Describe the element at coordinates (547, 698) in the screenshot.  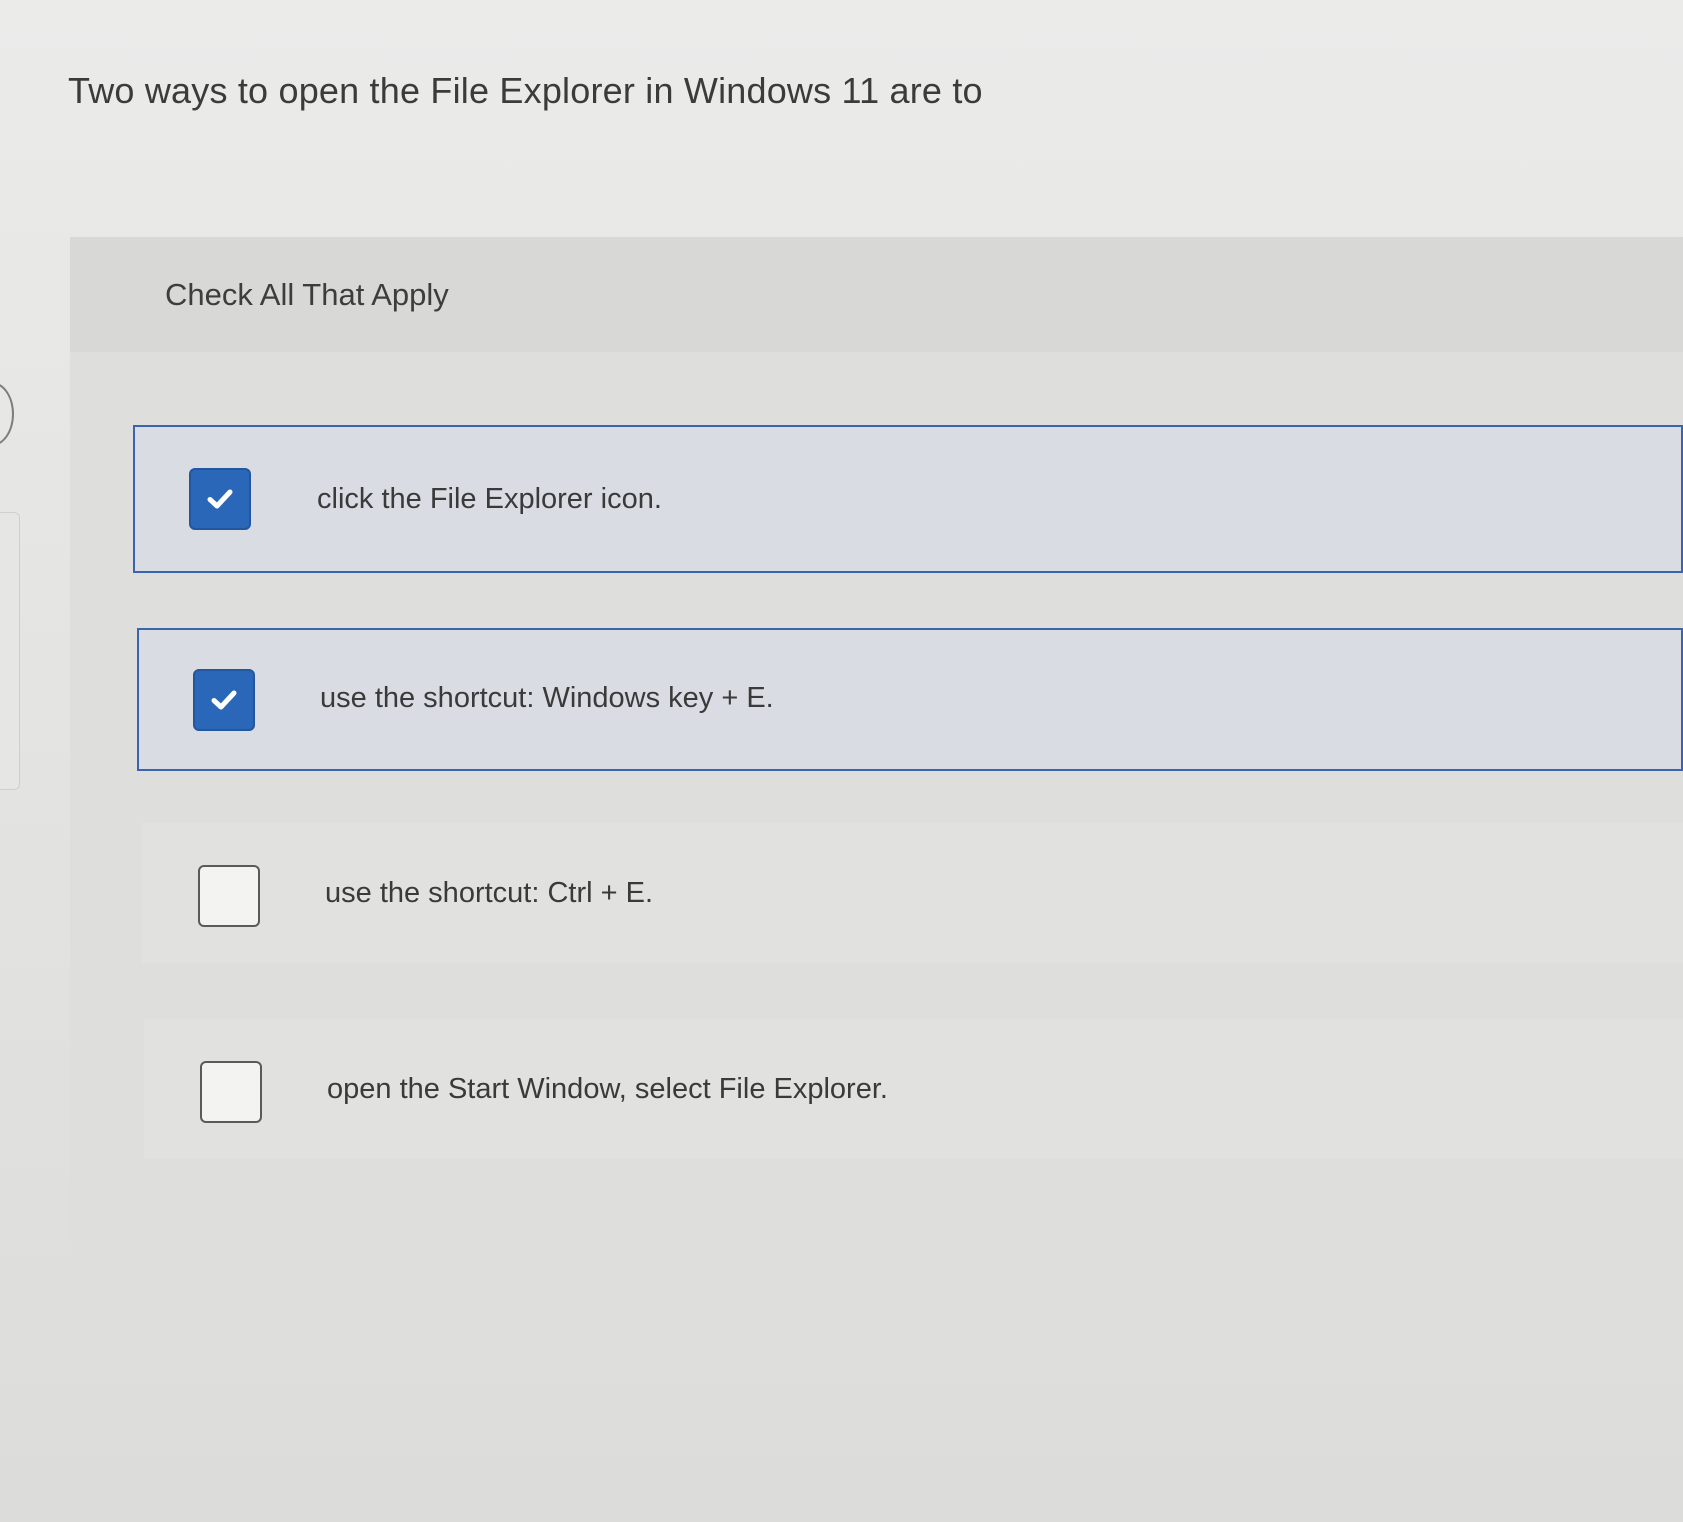
I see `option-label: use the shortcut: Windows key + E.` at that location.